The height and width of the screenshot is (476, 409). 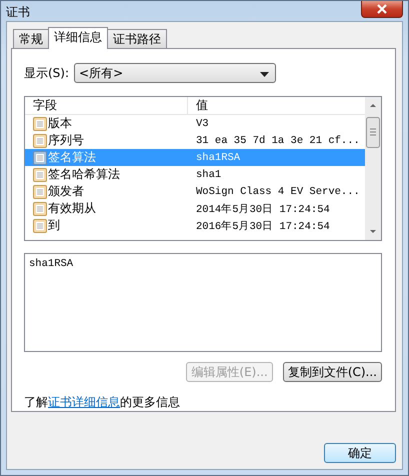 I want to click on close-button, so click(x=382, y=9).